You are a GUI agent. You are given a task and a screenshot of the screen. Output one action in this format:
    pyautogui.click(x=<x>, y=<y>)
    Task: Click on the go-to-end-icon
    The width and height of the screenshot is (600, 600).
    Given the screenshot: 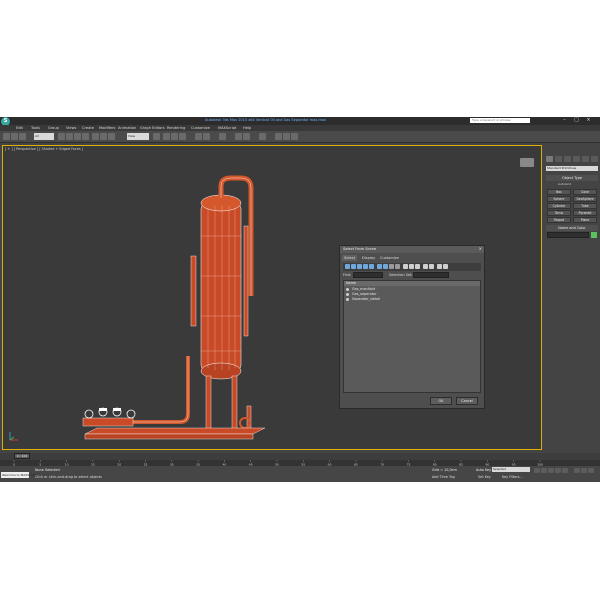 What is the action you would take?
    pyautogui.click(x=565, y=470)
    